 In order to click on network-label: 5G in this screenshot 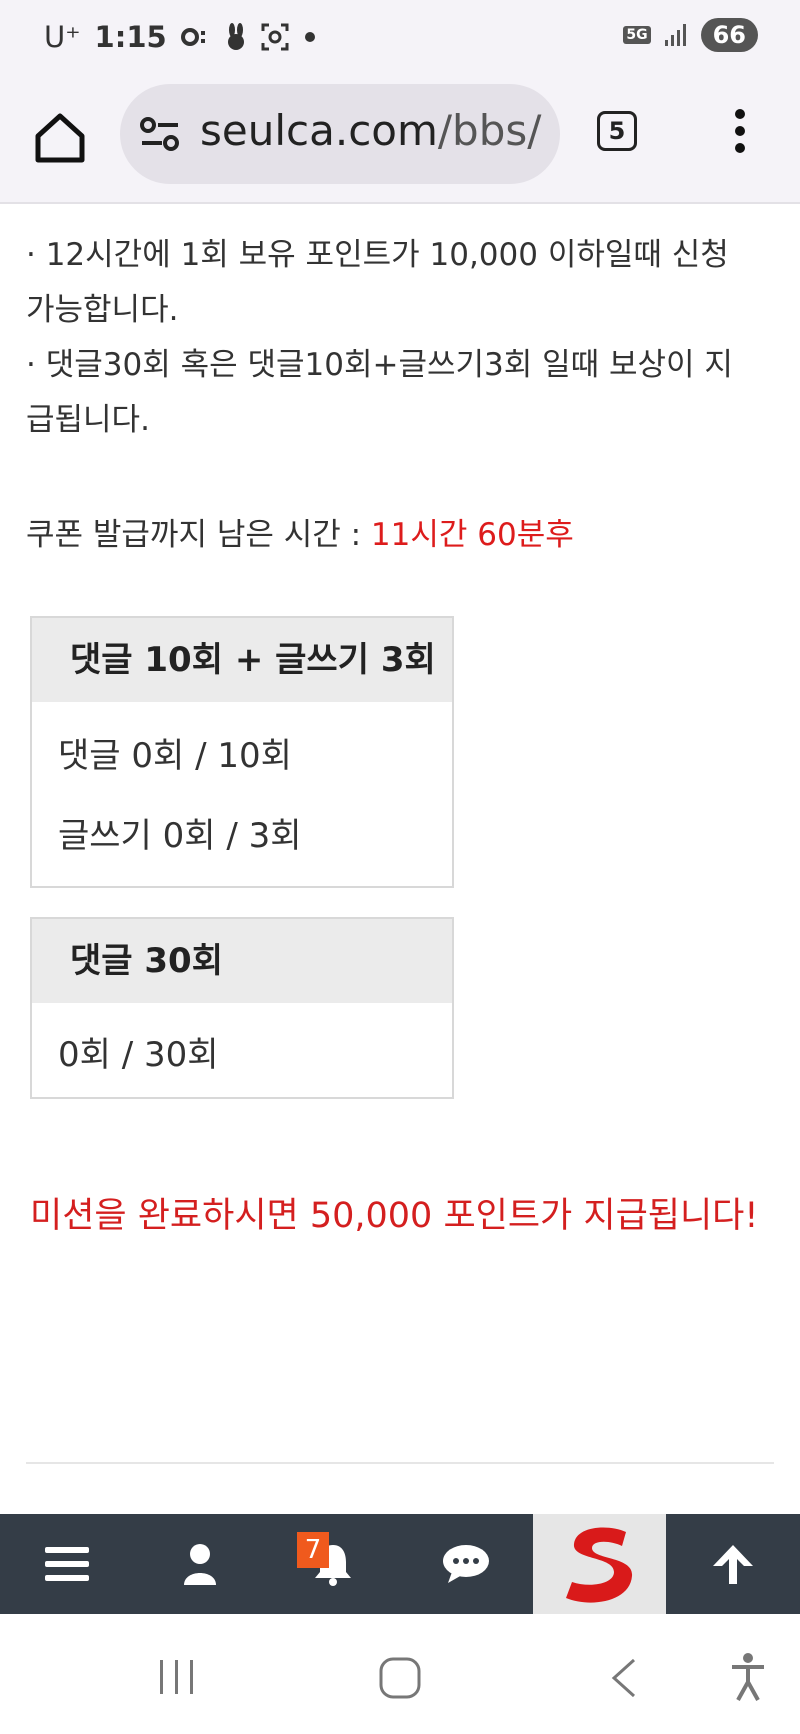, I will do `click(637, 35)`.